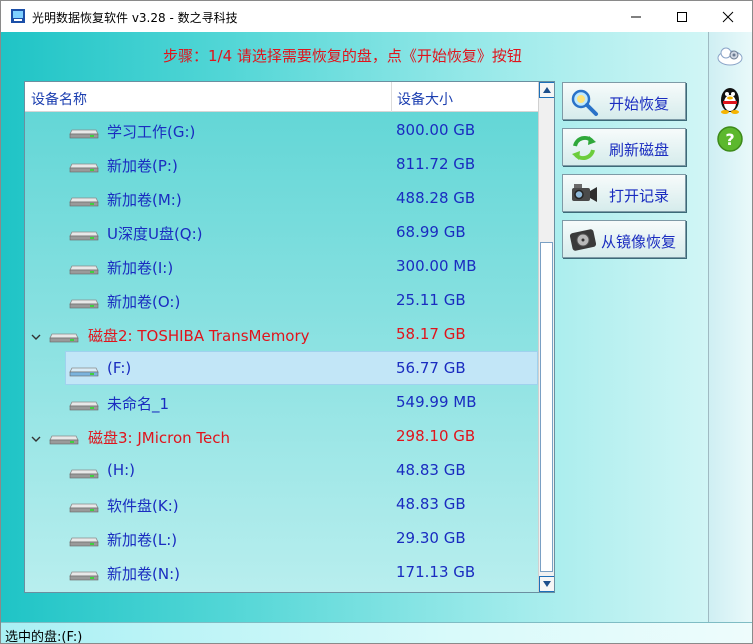  What do you see at coordinates (281, 470) in the screenshot?
I see `partition-row: (H:) 48.83 GB` at bounding box center [281, 470].